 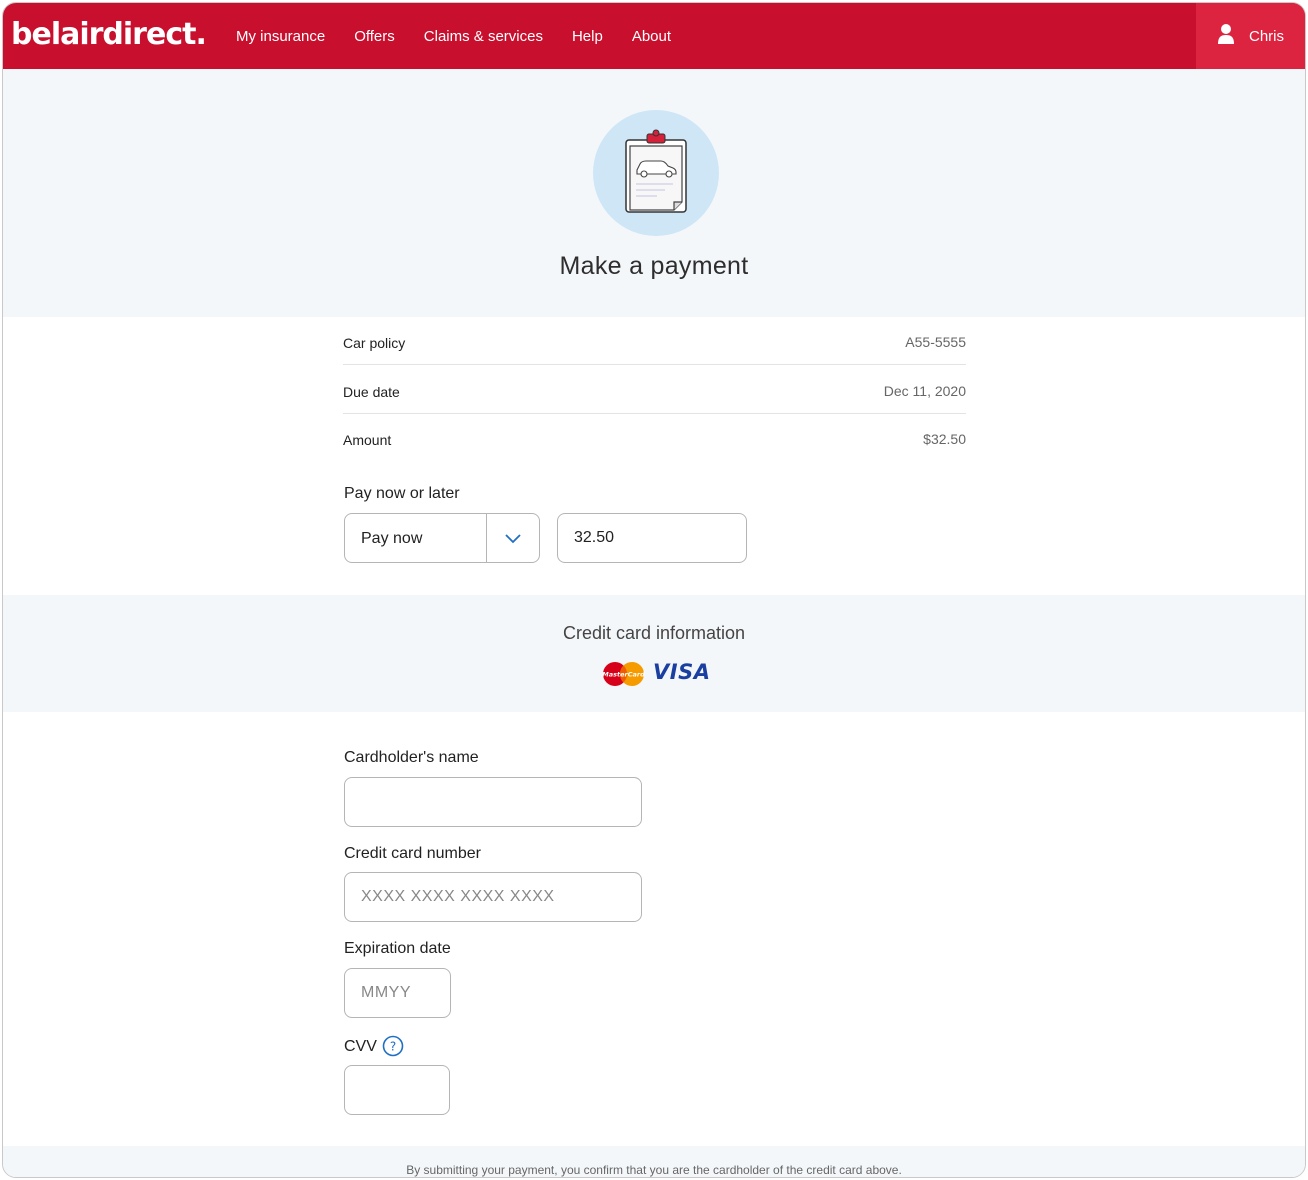 What do you see at coordinates (397, 1090) in the screenshot?
I see `cvv-input` at bounding box center [397, 1090].